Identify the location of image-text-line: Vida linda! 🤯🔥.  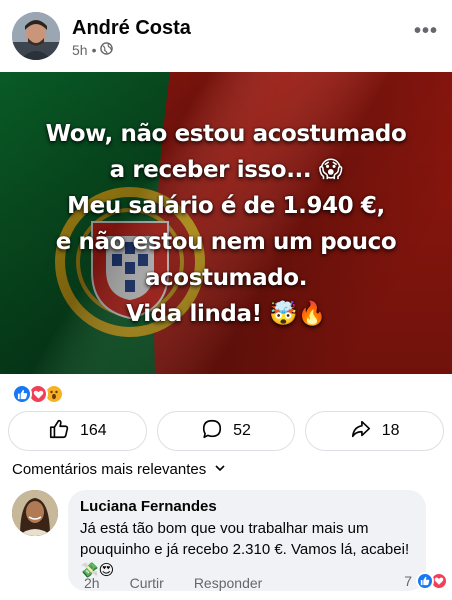
(226, 314).